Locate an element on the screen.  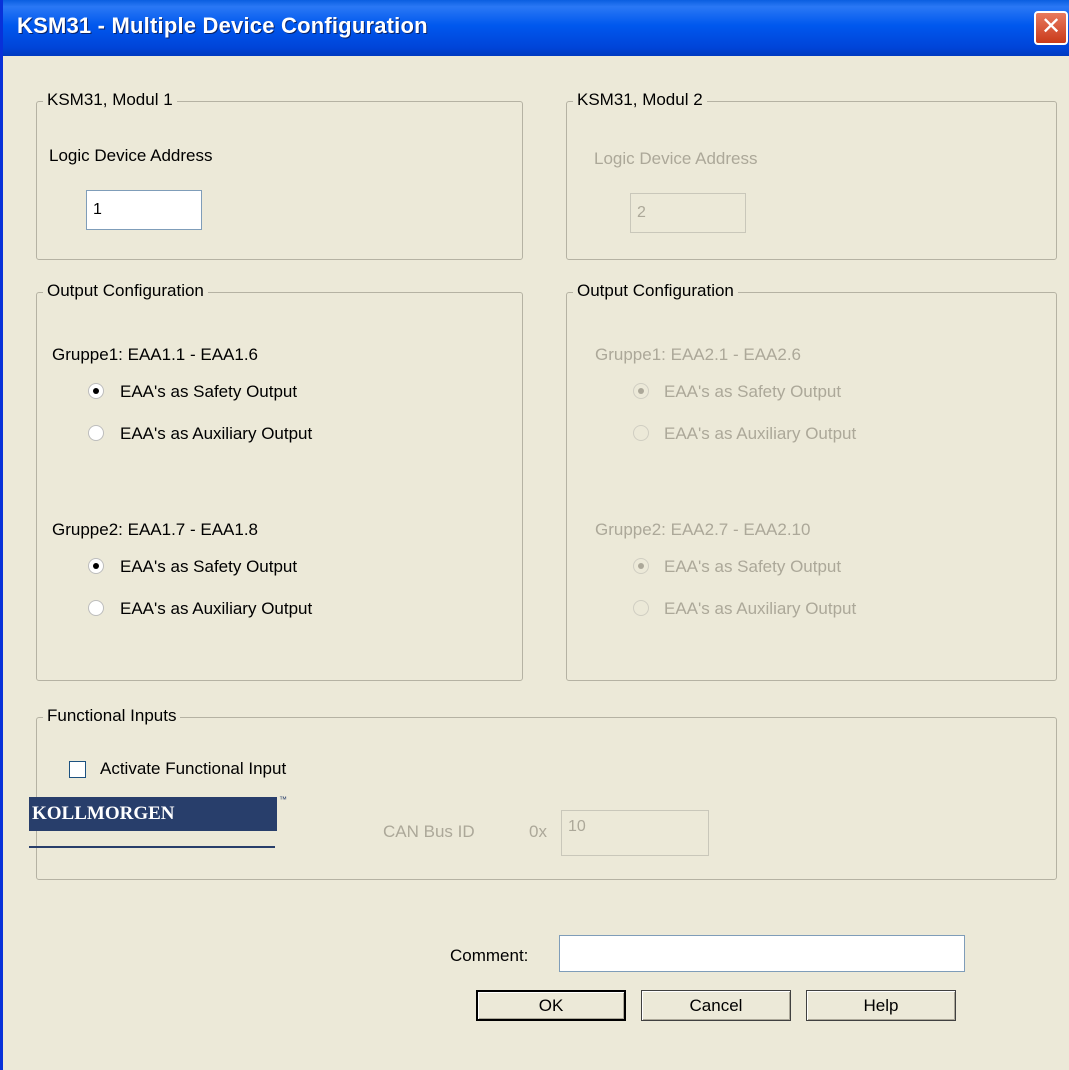
module2-group1-aux-label: EAA's as Auxiliary Output is located at coordinates (760, 433).